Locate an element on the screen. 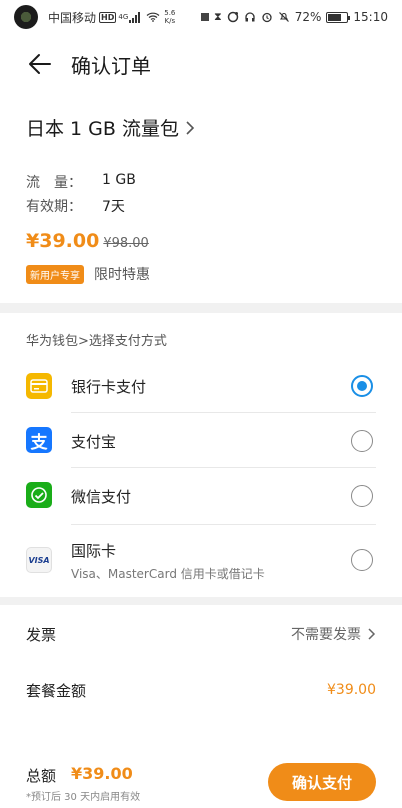 The image size is (402, 808). alarm-icon is located at coordinates (267, 17).